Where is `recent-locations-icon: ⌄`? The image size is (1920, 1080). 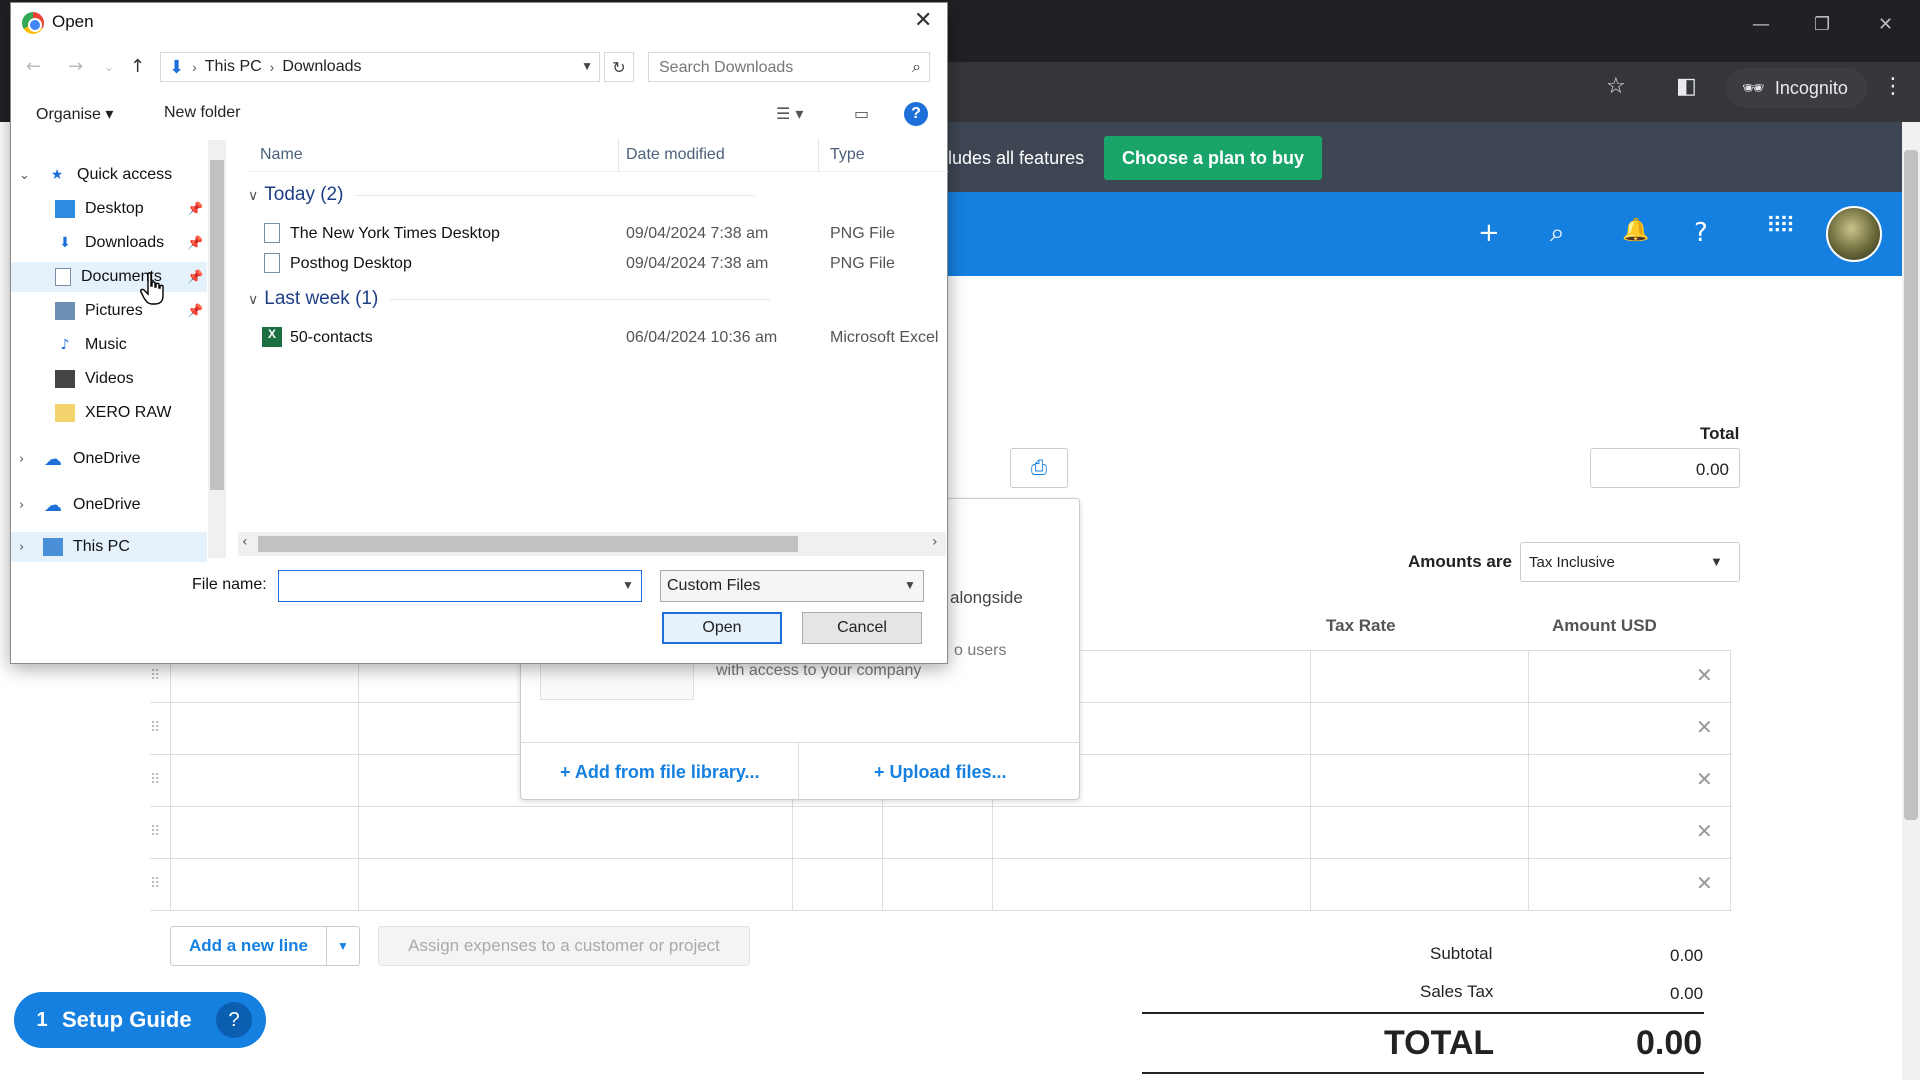 recent-locations-icon: ⌄ is located at coordinates (109, 67).